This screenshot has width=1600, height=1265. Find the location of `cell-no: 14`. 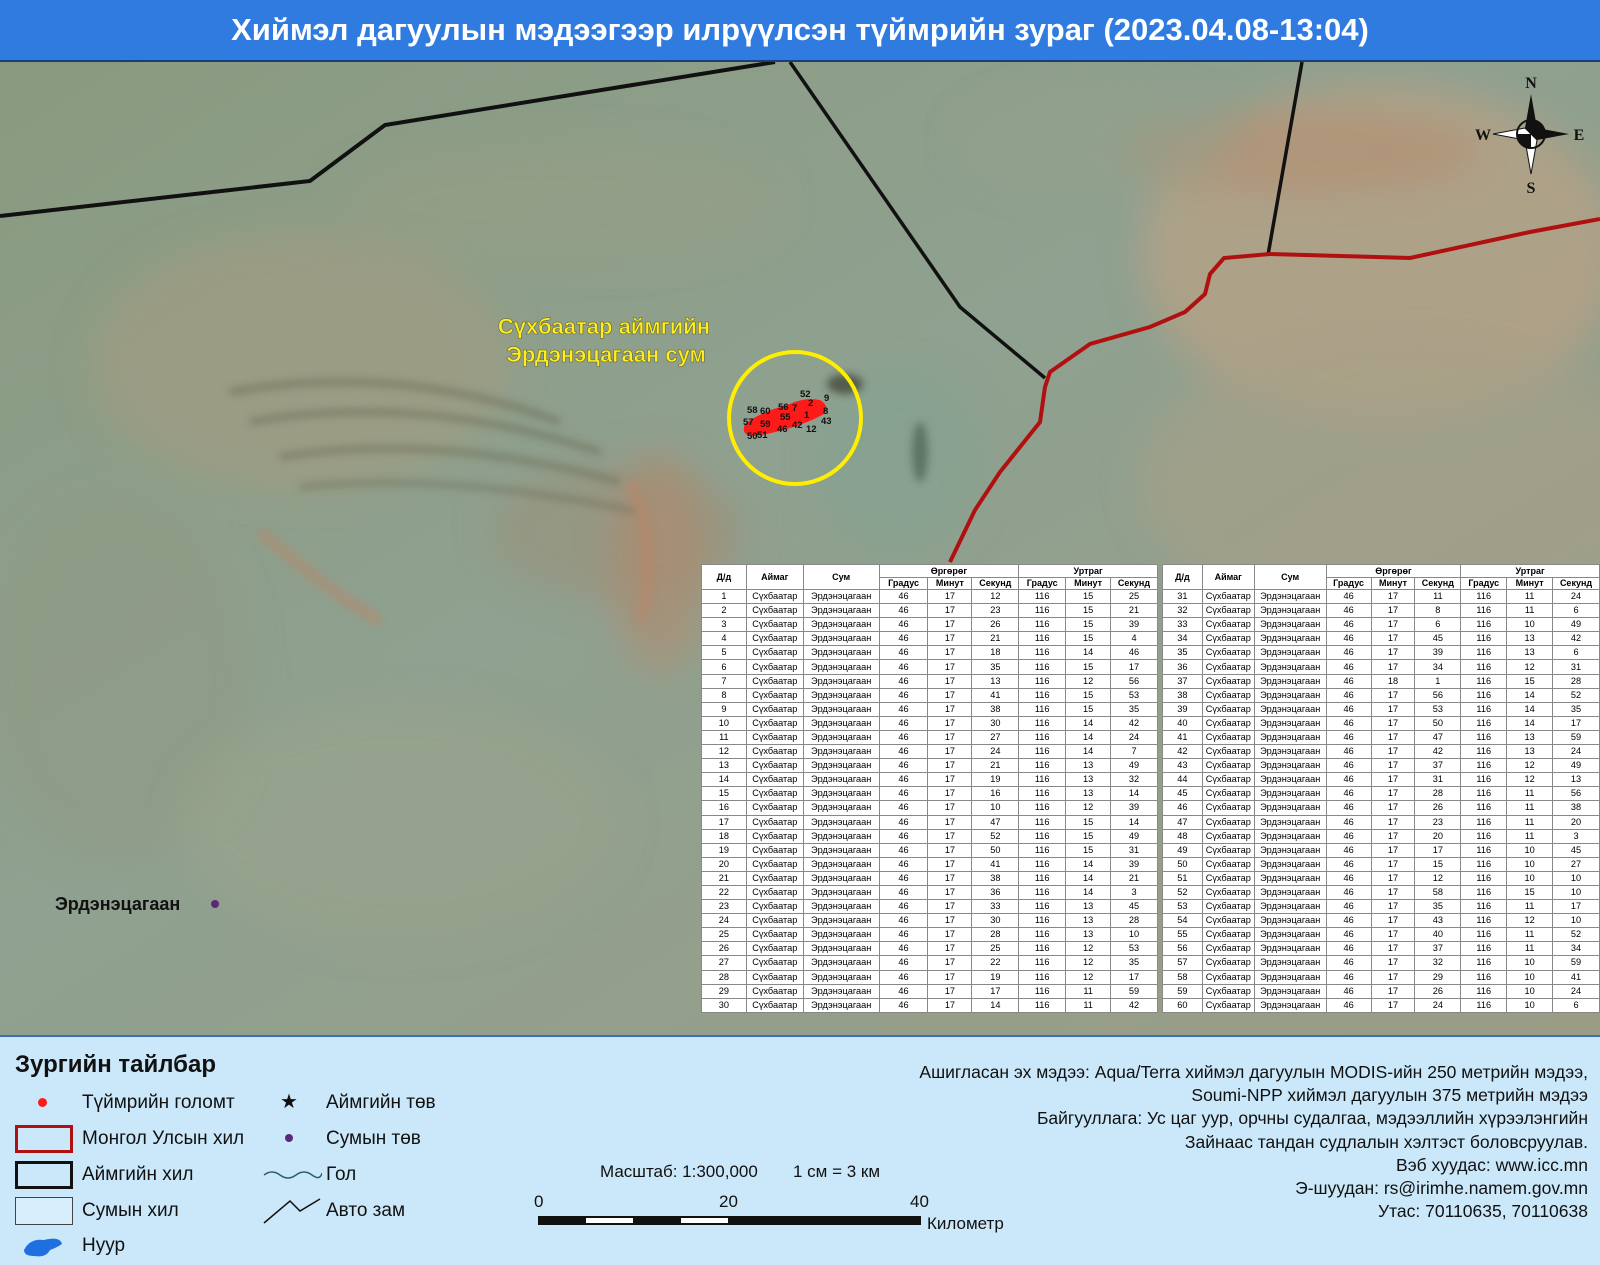

cell-no: 14 is located at coordinates (724, 780).